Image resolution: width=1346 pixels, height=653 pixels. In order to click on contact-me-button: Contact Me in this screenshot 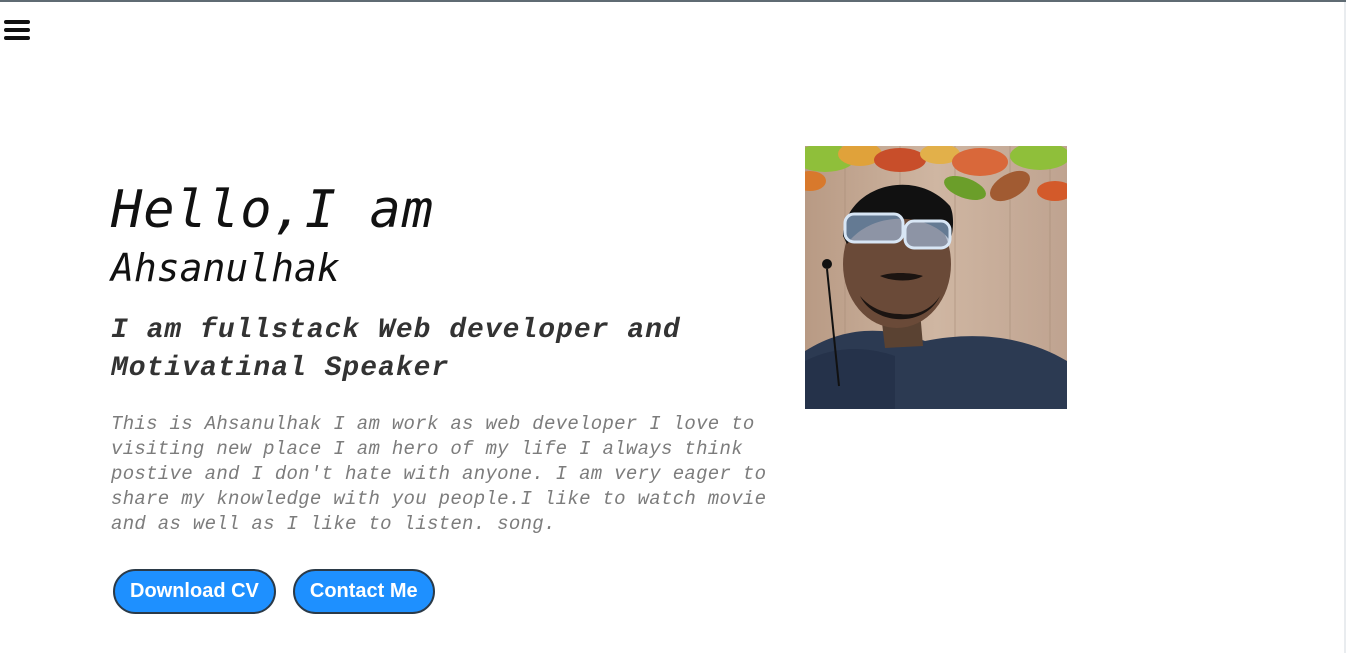, I will do `click(363, 591)`.